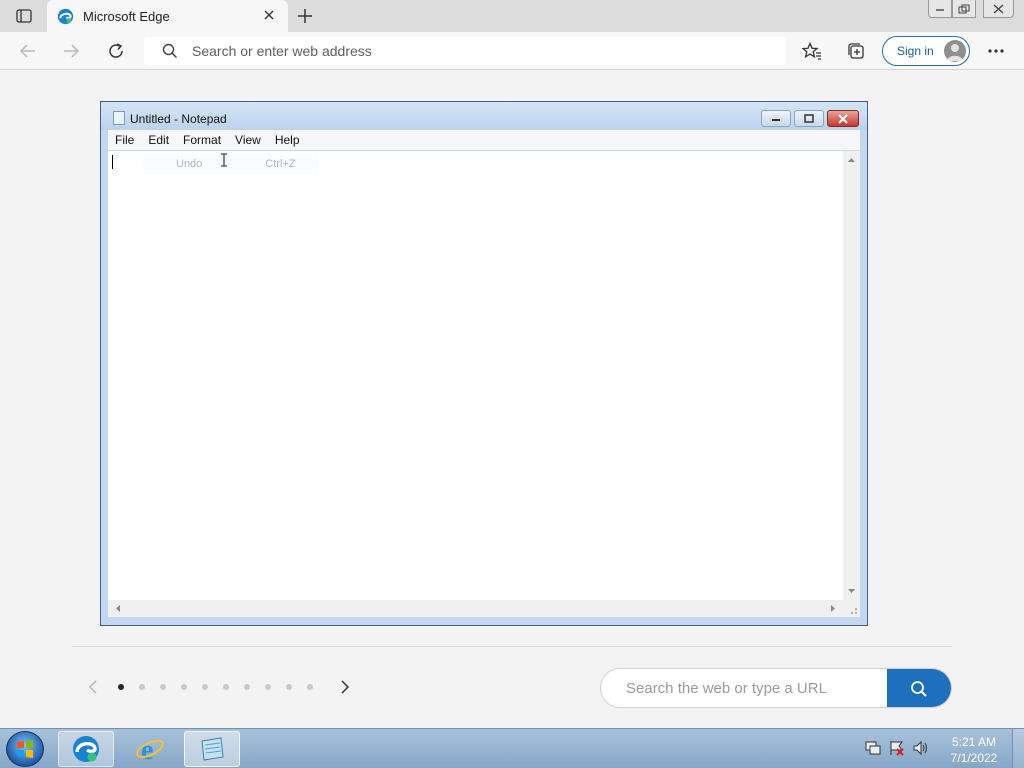  I want to click on more-dots-icon, so click(996, 51).